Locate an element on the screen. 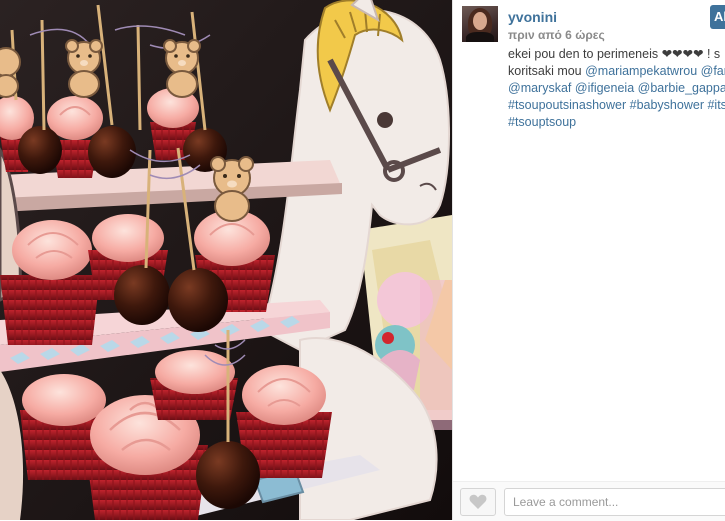 This screenshot has height=521, width=725. avatar is located at coordinates (480, 24).